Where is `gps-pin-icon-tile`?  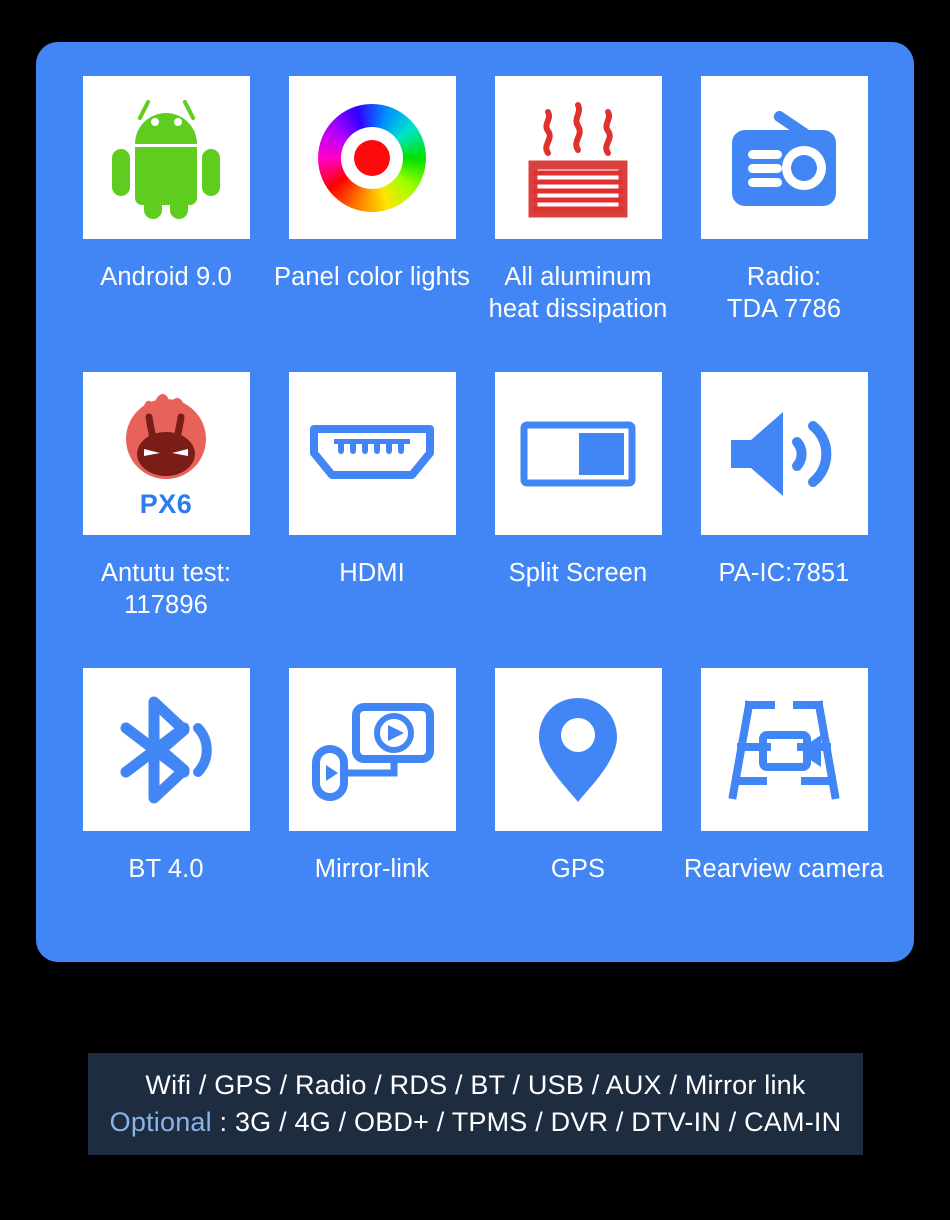 gps-pin-icon-tile is located at coordinates (578, 749).